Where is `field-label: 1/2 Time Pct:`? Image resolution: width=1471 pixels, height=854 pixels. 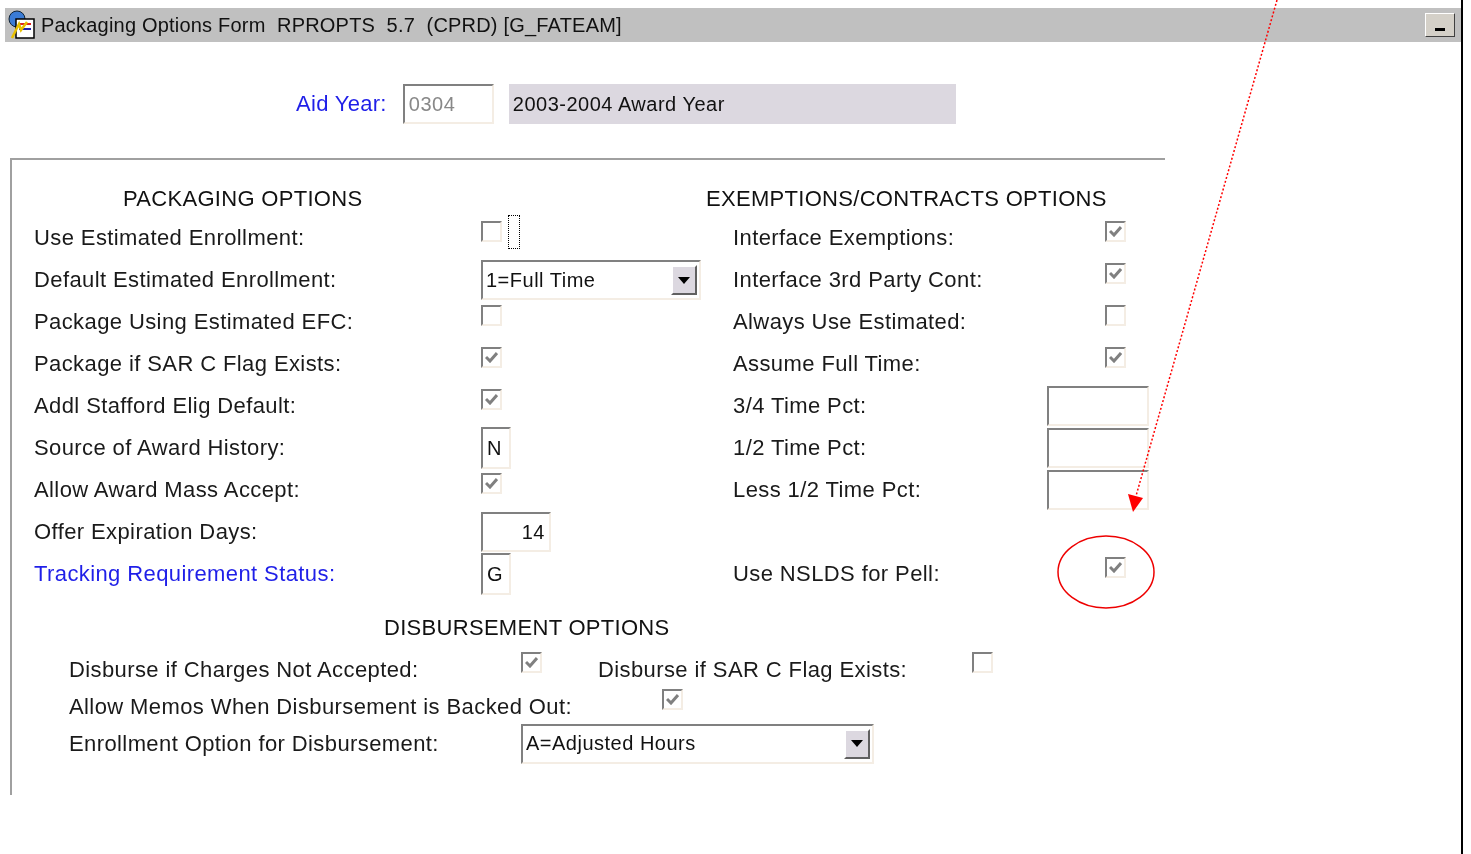
field-label: 1/2 Time Pct: is located at coordinates (800, 448).